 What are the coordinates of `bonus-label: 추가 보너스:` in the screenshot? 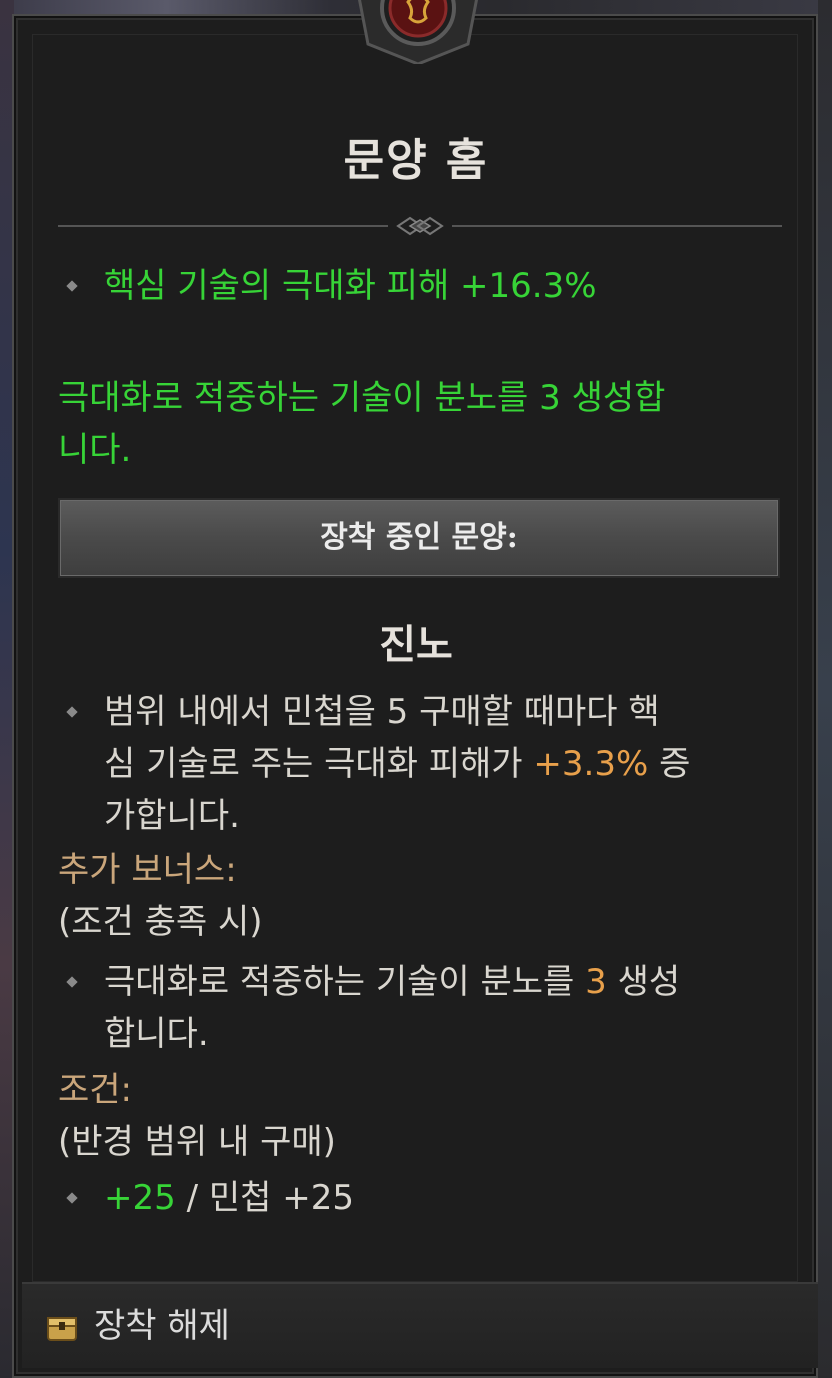 It's located at (147, 870).